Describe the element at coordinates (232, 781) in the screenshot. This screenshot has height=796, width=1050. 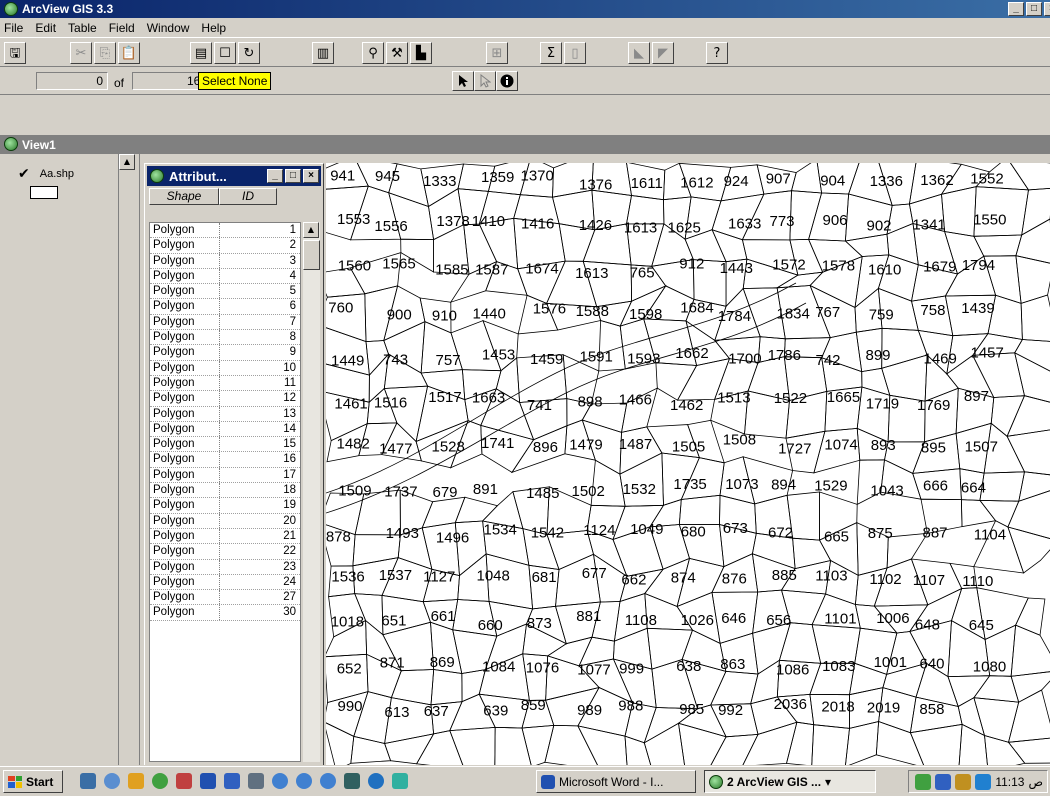
I see `wordpad-icon` at that location.